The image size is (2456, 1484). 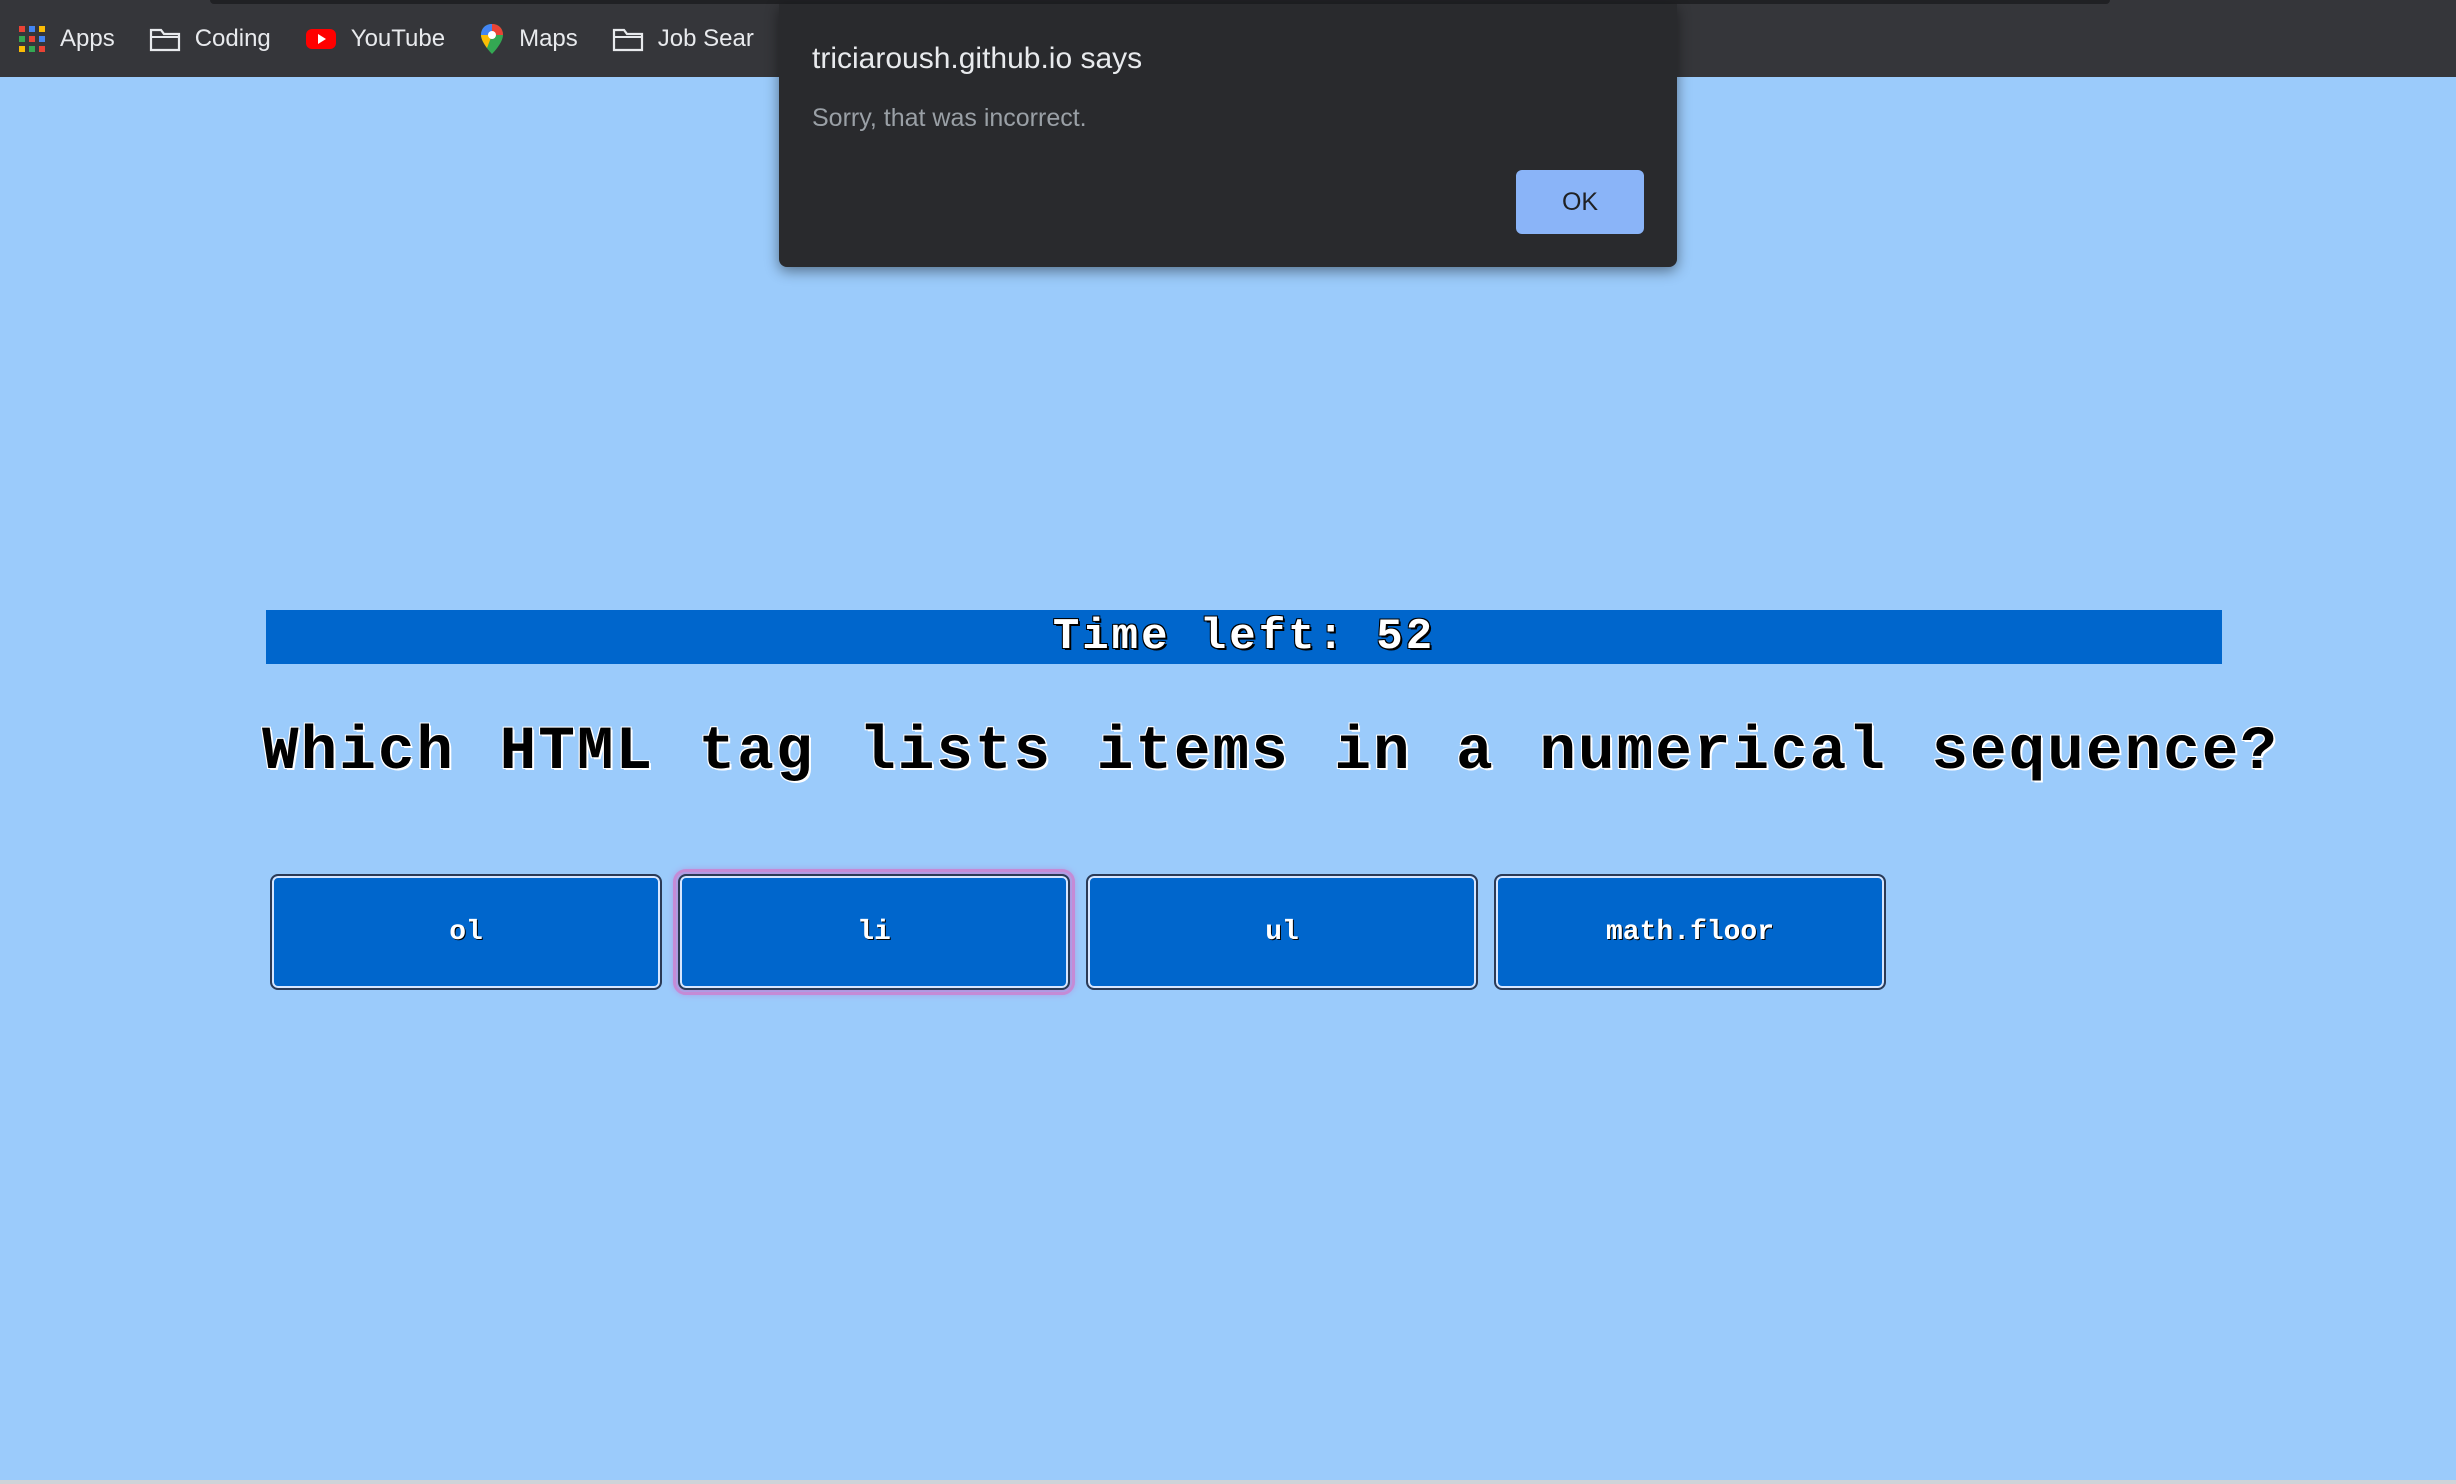 I want to click on bookmark-label: YouTube, so click(x=398, y=38).